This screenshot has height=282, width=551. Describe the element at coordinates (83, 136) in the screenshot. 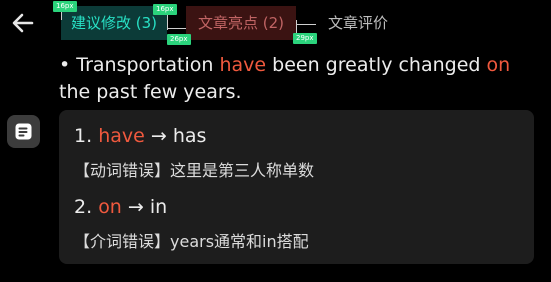

I see `correction-number: 1.` at that location.